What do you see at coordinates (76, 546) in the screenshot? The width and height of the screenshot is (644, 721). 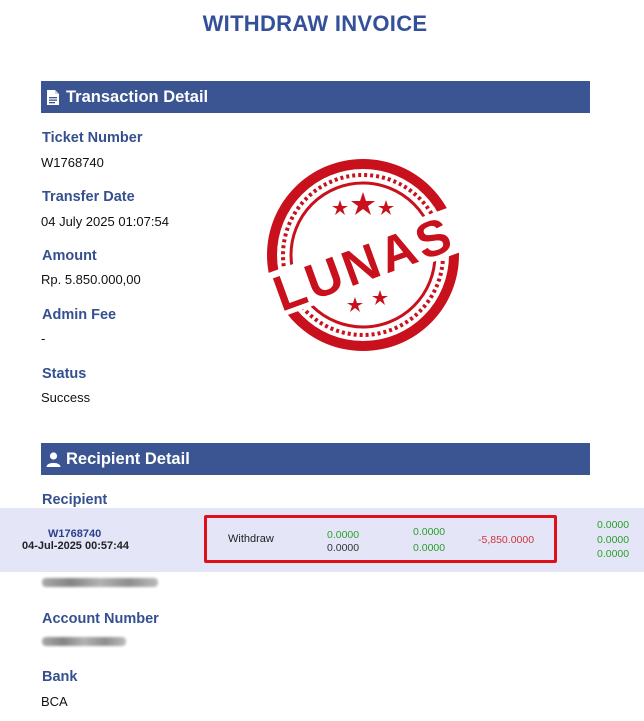 I see `row-datetime: 04-Jul-2025 00:57:44` at bounding box center [76, 546].